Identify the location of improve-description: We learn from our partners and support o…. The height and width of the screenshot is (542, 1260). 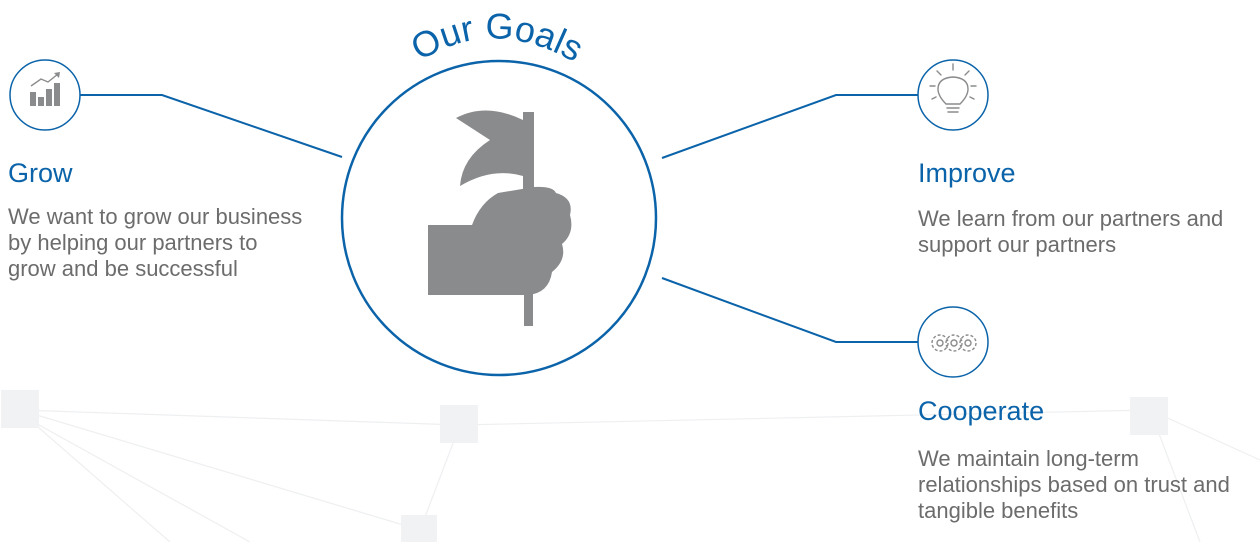
(1071, 231).